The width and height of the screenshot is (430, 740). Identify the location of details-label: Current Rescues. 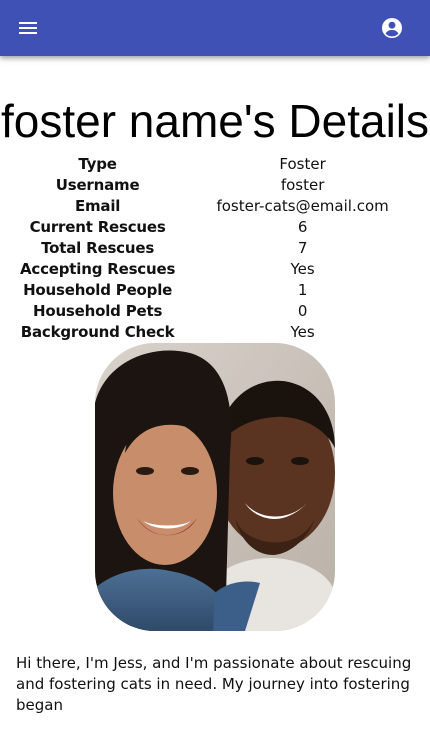
(97, 227).